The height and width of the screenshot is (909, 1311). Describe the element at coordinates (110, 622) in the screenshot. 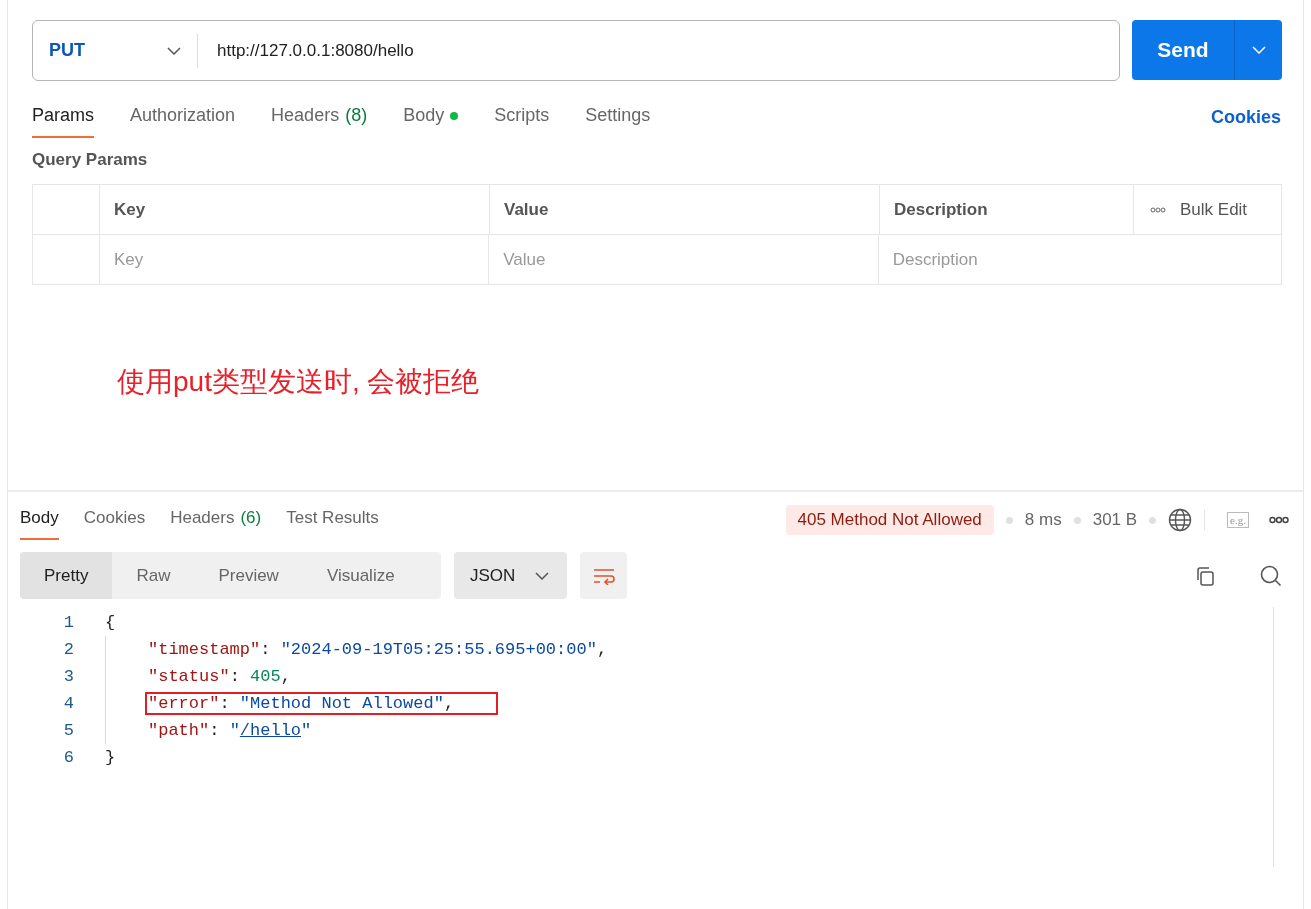

I see `code-line: {` at that location.